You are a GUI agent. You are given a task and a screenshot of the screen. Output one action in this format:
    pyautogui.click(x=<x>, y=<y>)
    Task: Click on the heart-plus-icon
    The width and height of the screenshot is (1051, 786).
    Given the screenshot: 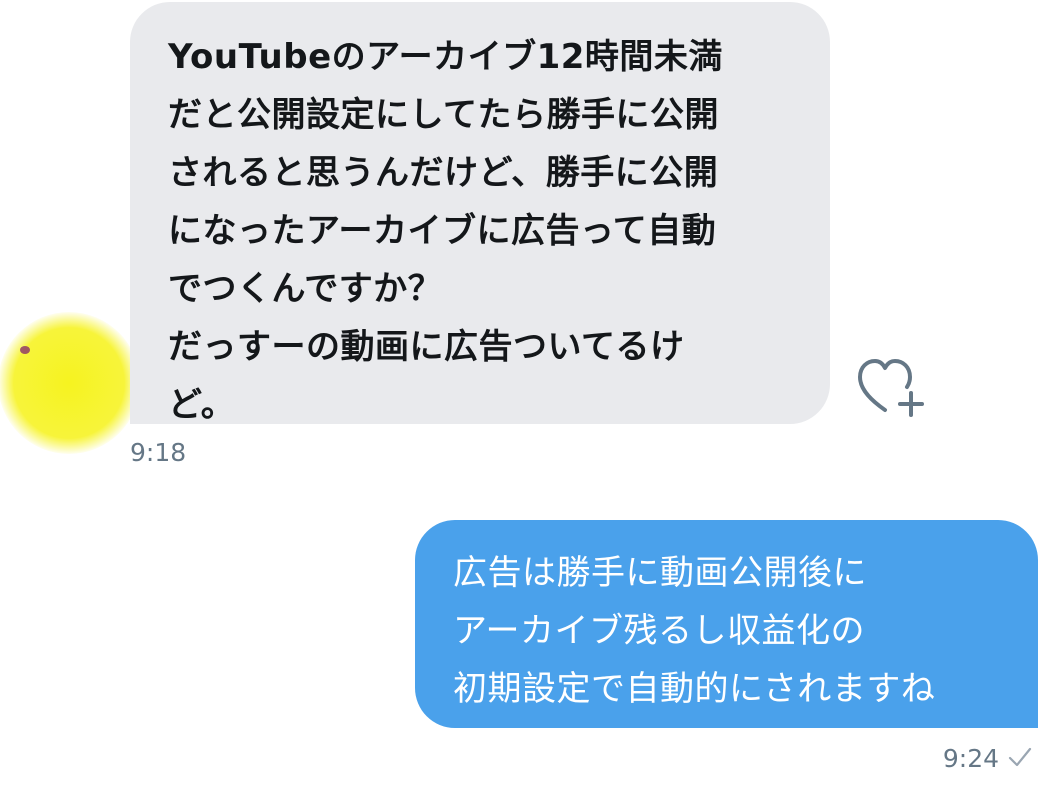 What is the action you would take?
    pyautogui.click(x=891, y=388)
    